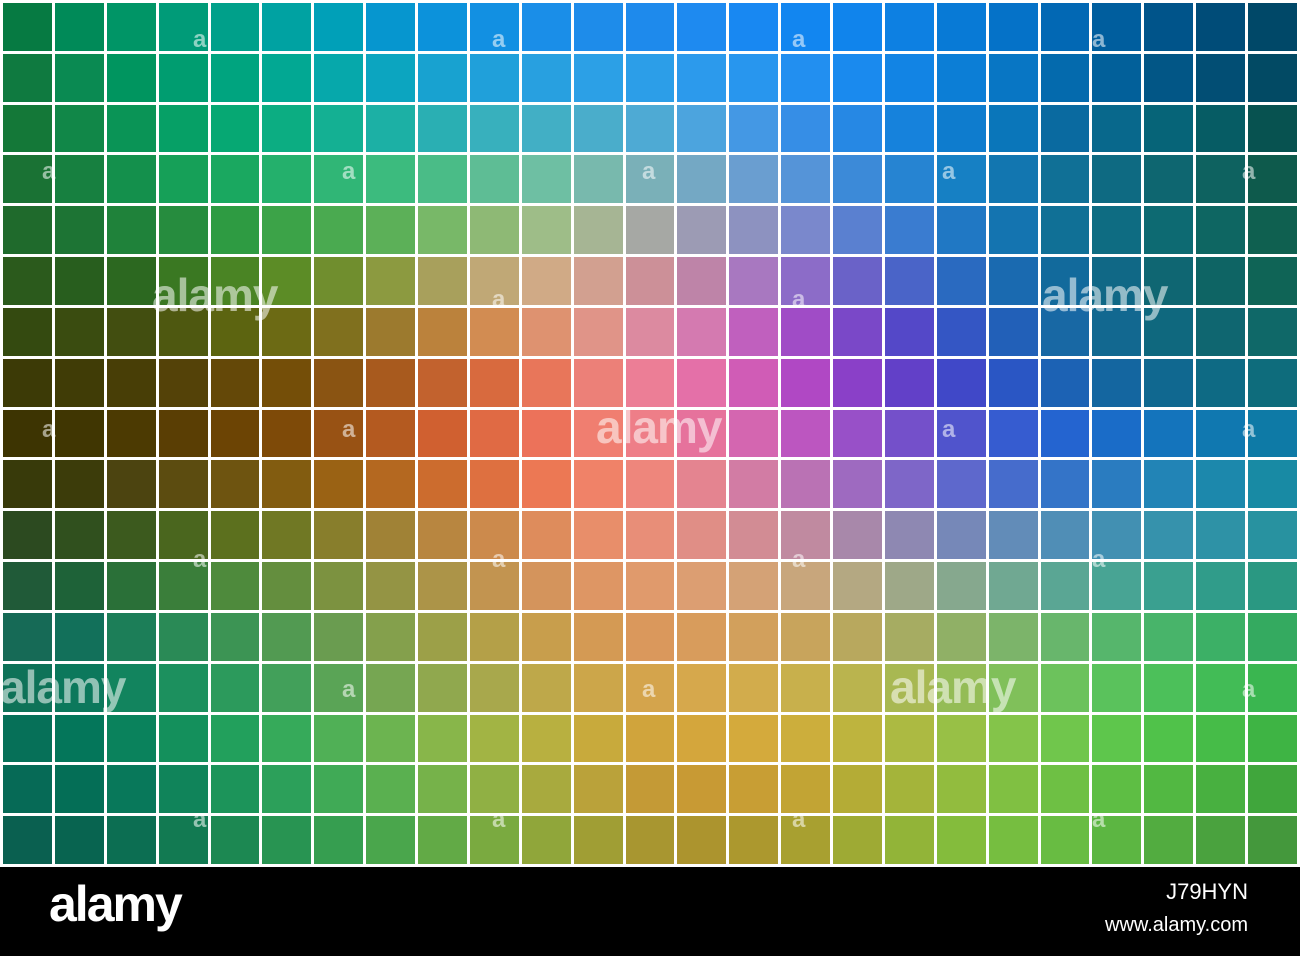 The width and height of the screenshot is (1300, 956). I want to click on image-id: J79HYN, so click(1207, 891).